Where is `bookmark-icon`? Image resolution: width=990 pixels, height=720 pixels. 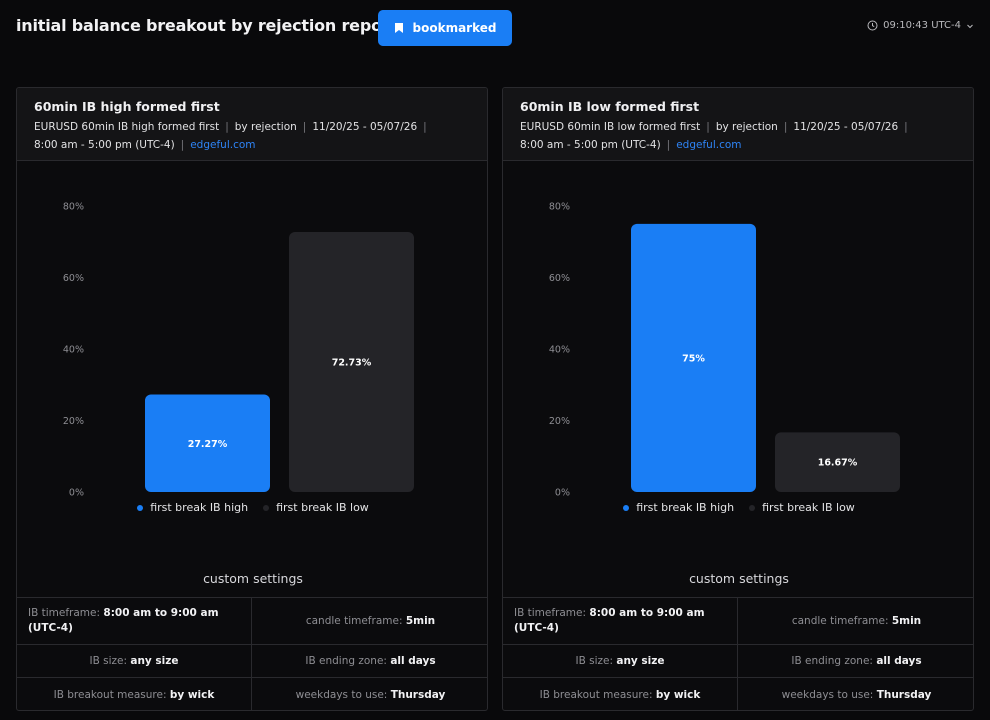 bookmark-icon is located at coordinates (399, 28).